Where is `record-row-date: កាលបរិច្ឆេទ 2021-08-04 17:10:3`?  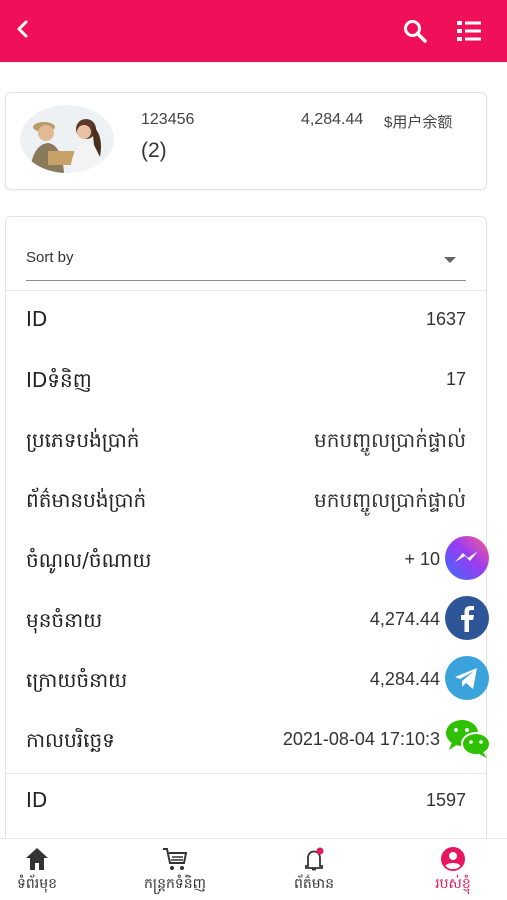 record-row-date: កាលបរិច្ឆេទ 2021-08-04 17:10:3 is located at coordinates (246, 742).